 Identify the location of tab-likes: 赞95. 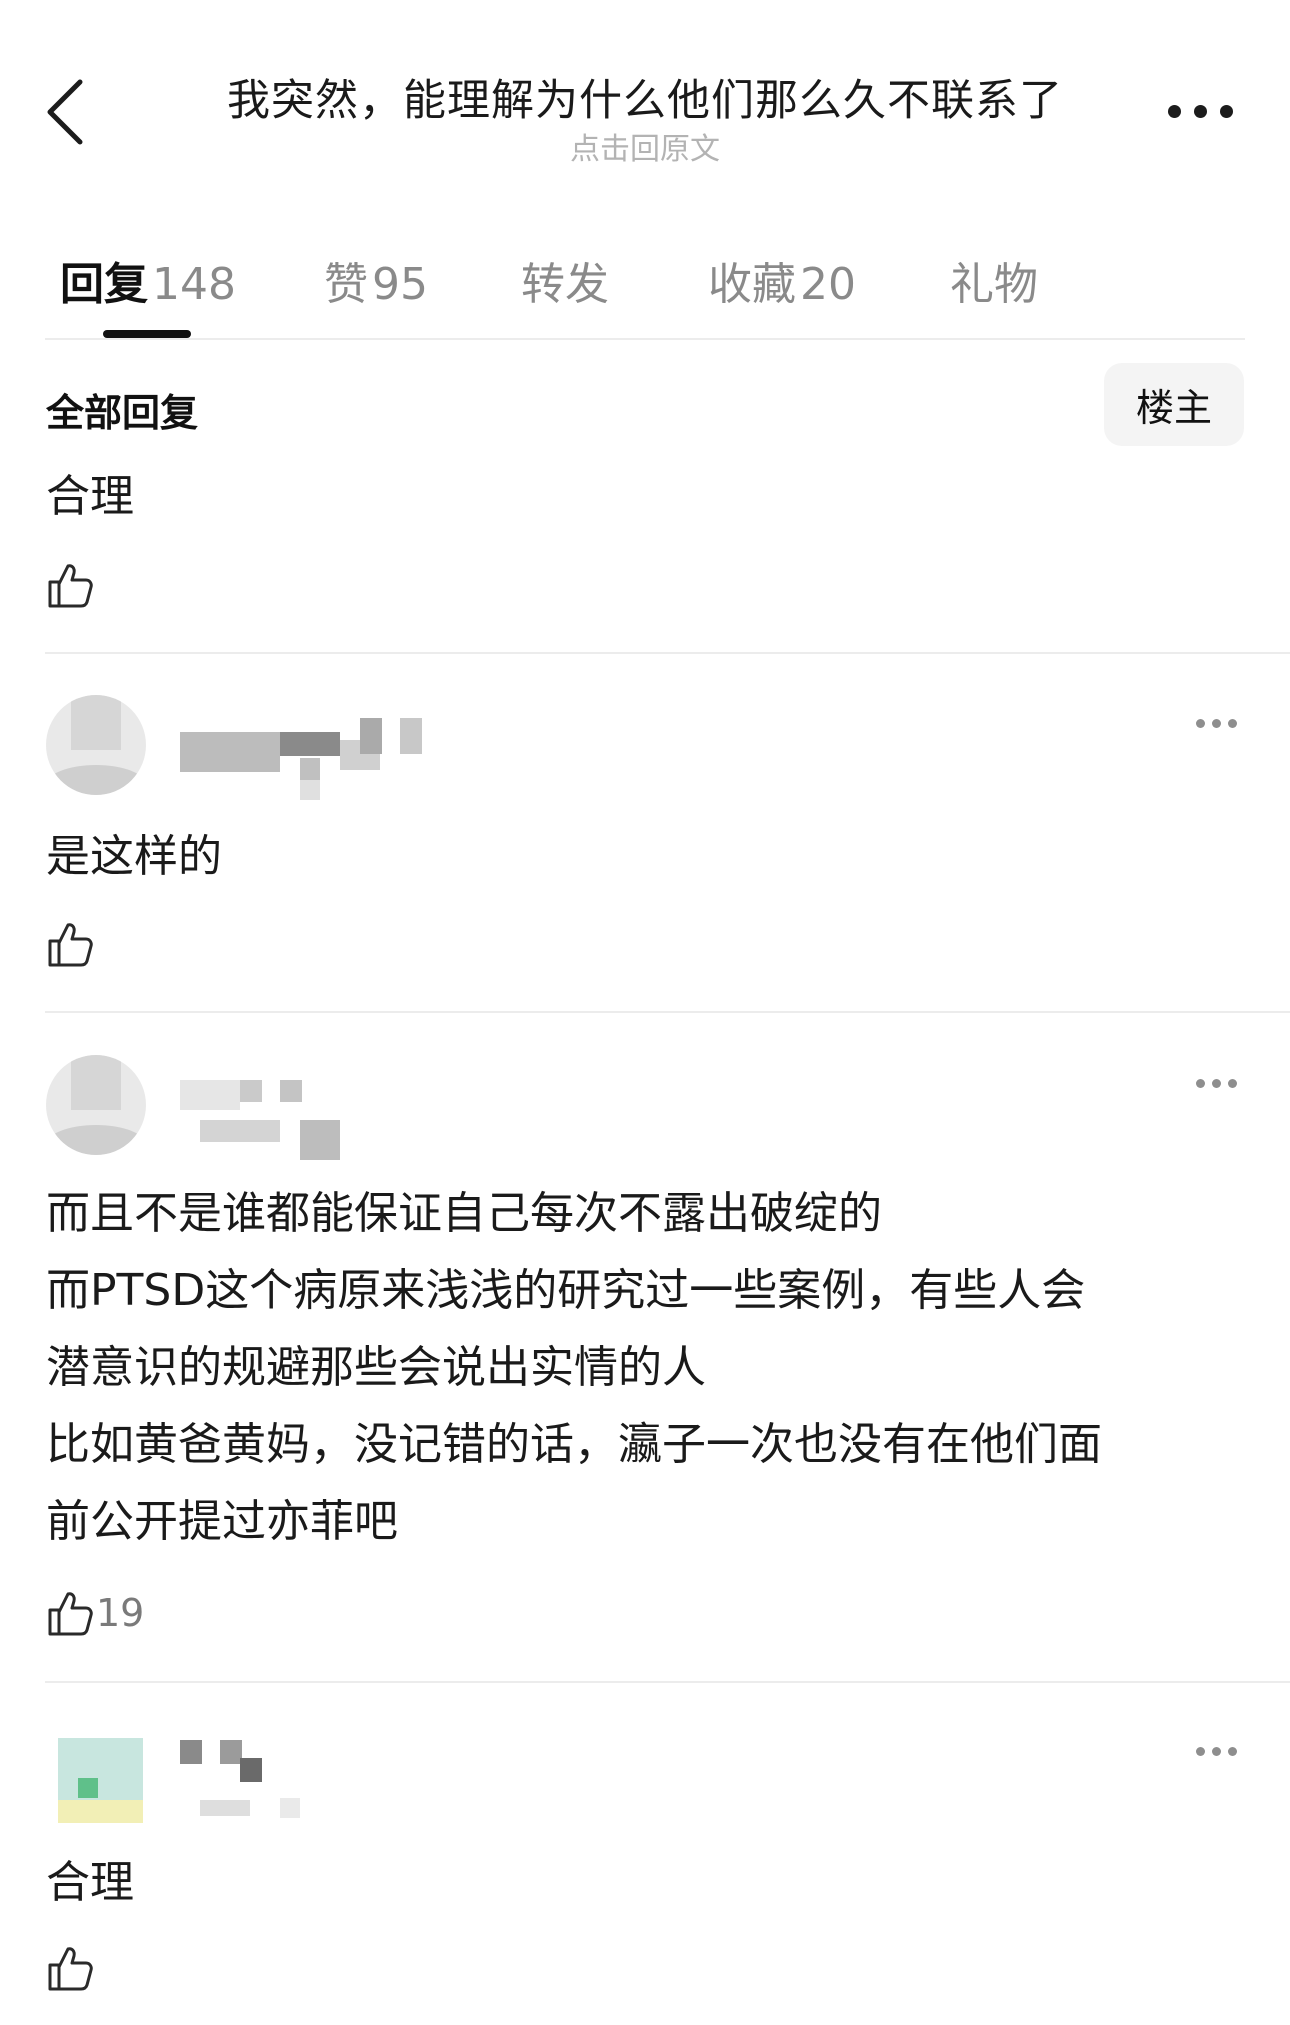
(376, 280).